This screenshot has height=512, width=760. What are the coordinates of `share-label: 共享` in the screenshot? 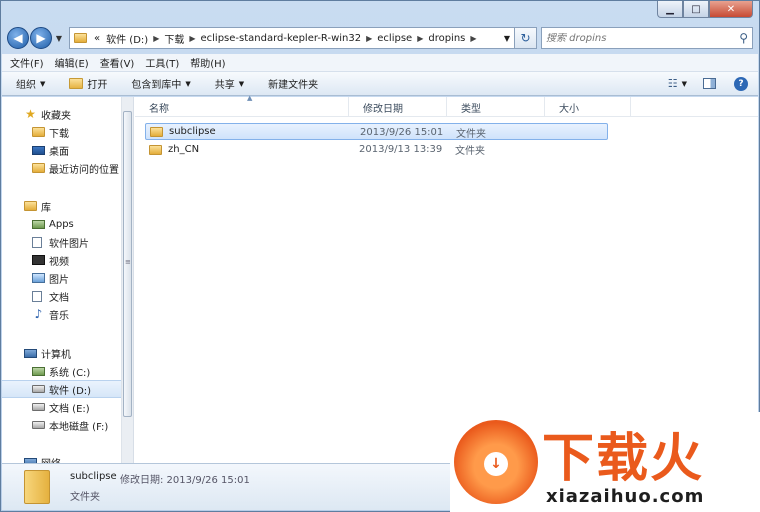 It's located at (224, 85).